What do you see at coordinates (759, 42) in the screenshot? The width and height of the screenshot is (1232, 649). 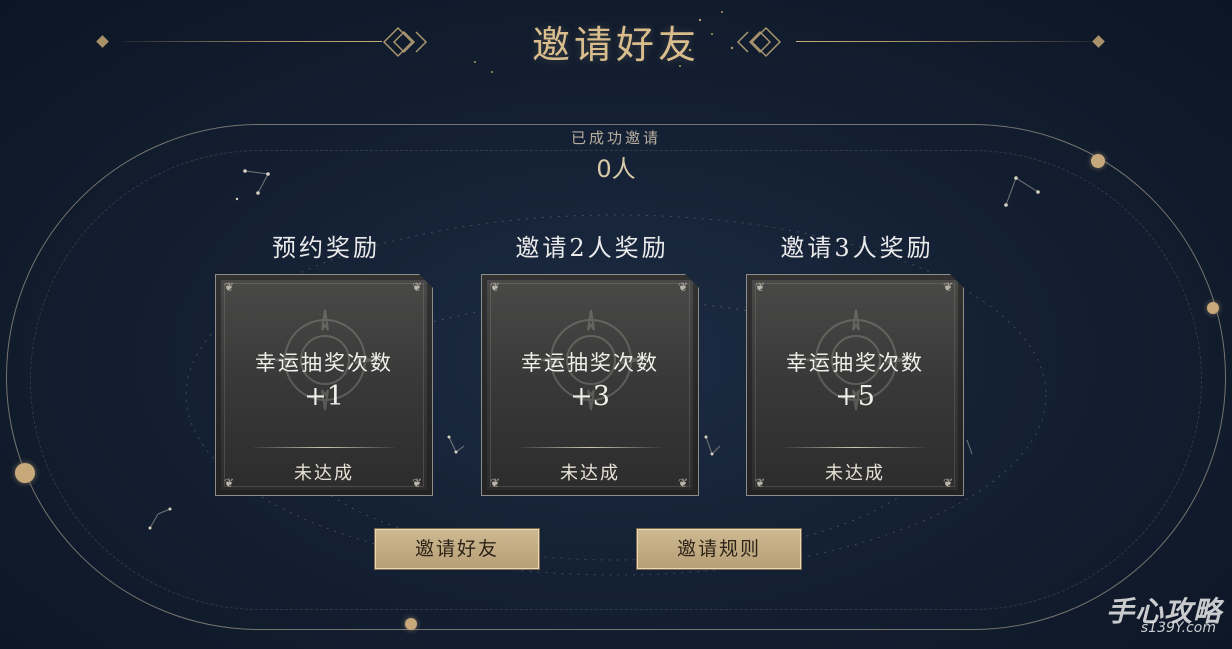 I see `title-ornament-right-icon` at bounding box center [759, 42].